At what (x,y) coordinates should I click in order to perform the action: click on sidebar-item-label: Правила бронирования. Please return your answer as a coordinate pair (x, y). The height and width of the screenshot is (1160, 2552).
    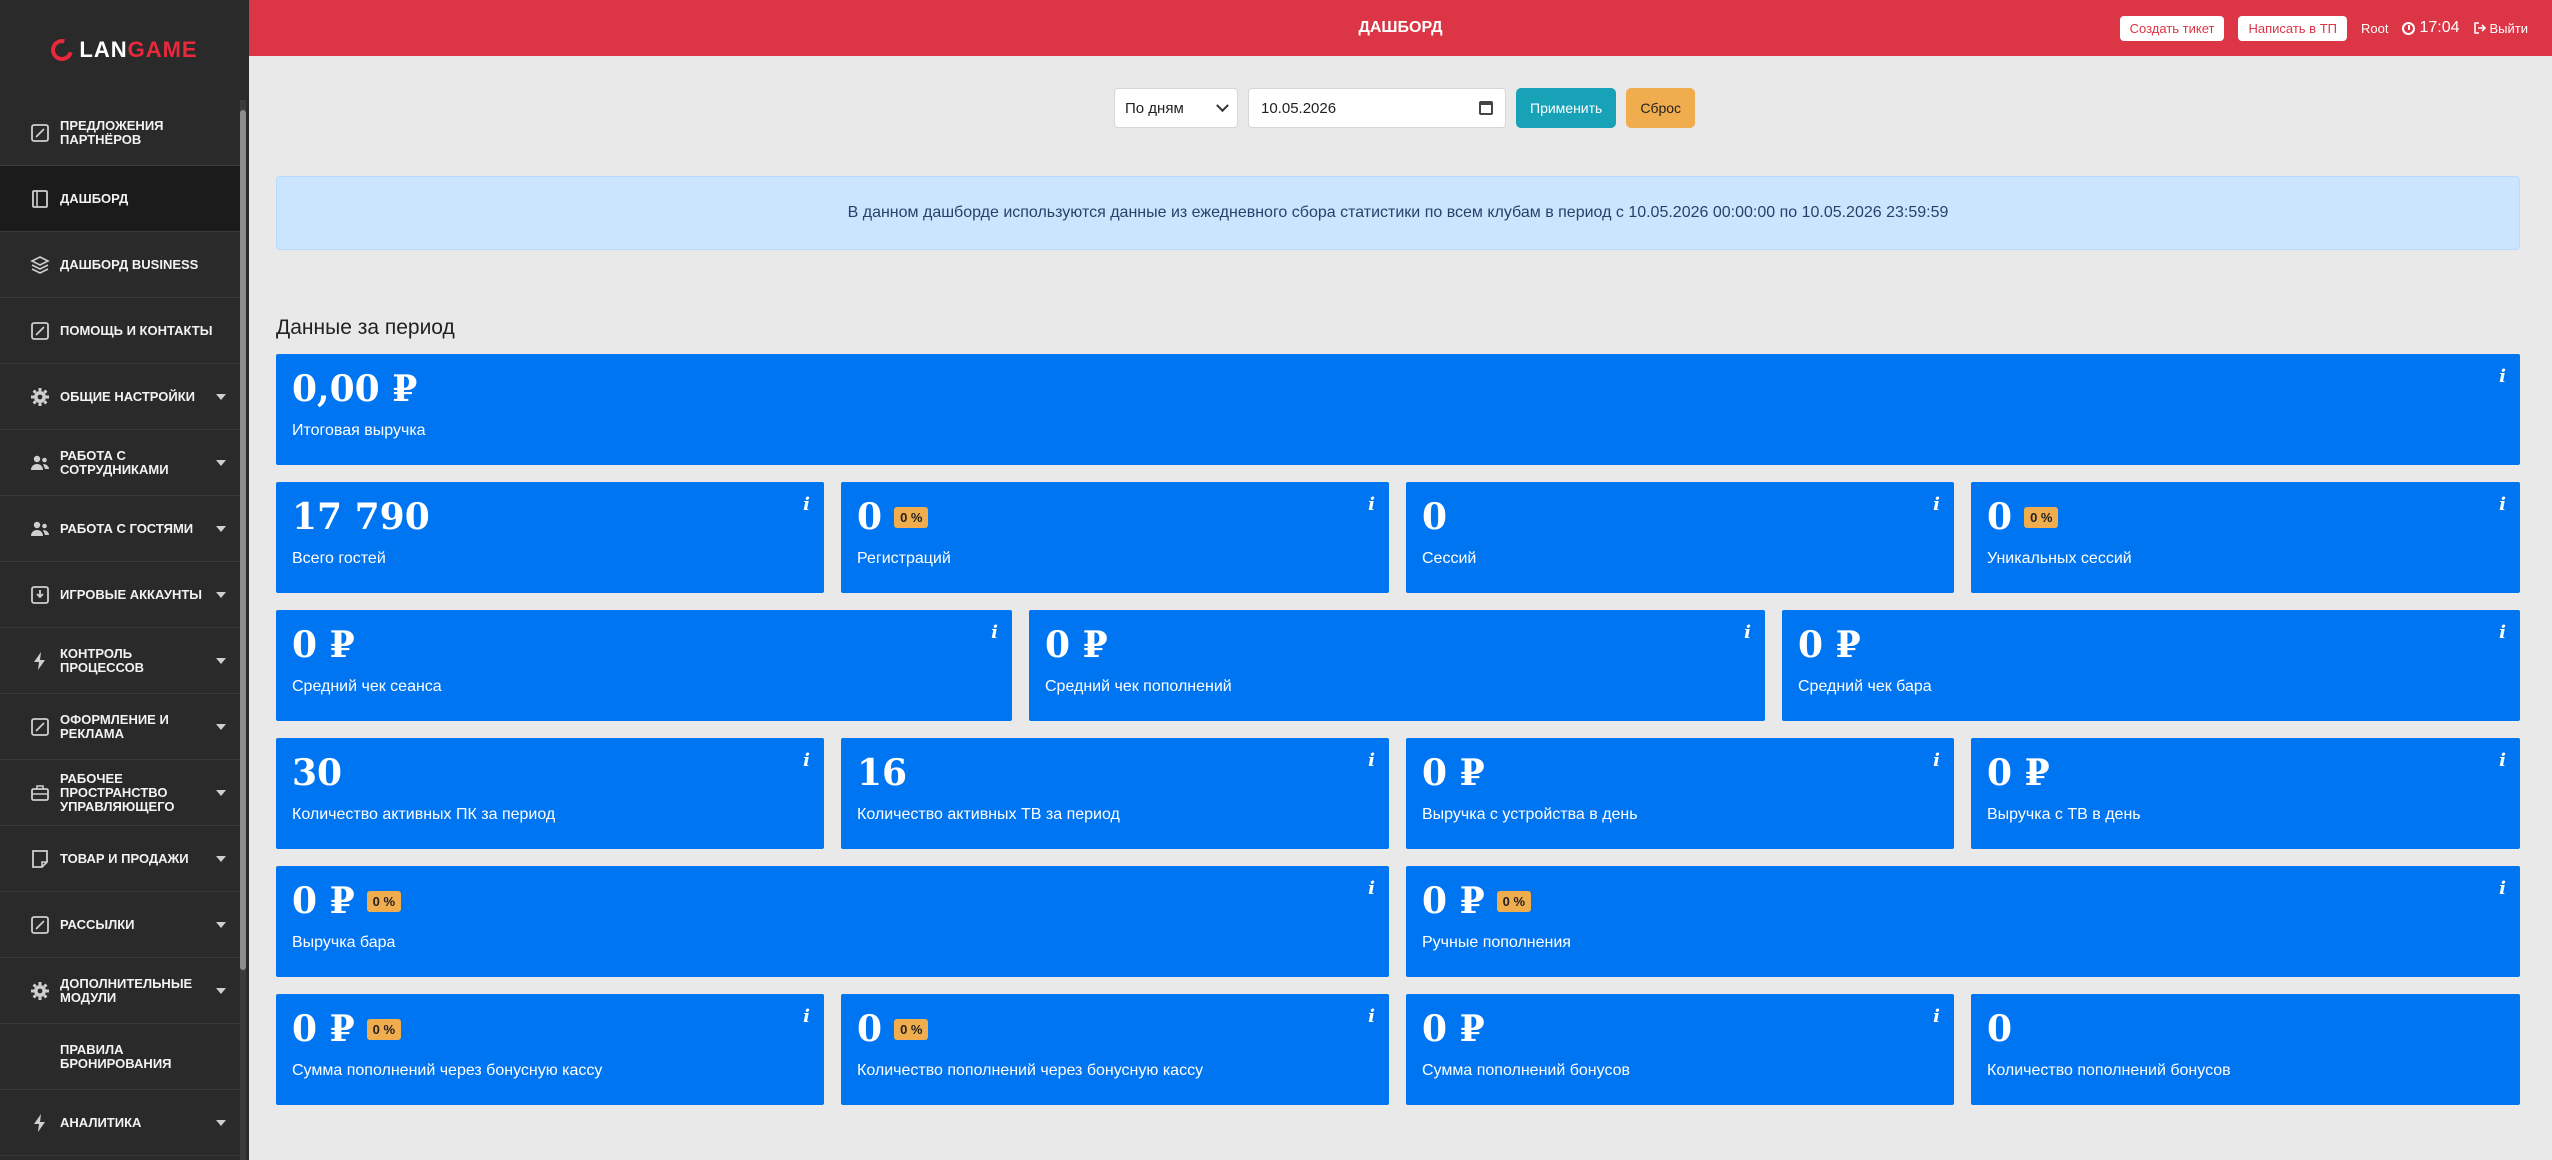
    Looking at the image, I should click on (116, 1056).